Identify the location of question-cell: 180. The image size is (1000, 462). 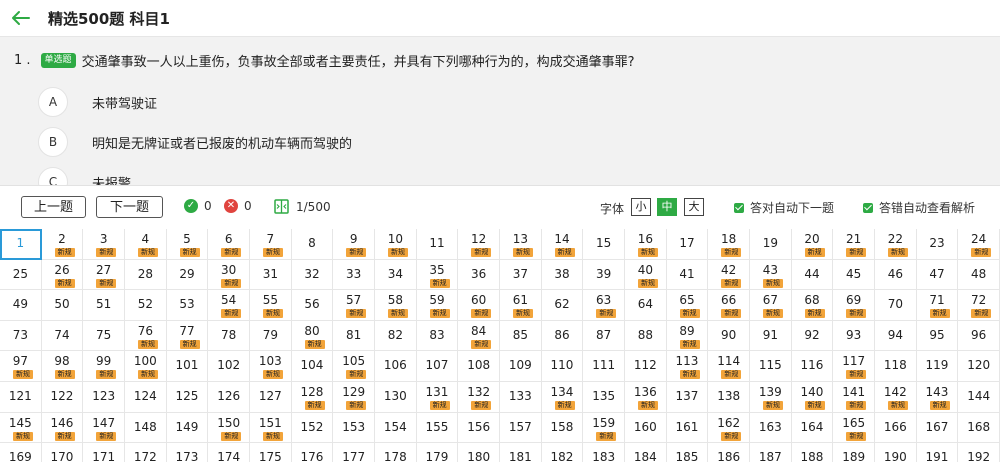
(479, 452).